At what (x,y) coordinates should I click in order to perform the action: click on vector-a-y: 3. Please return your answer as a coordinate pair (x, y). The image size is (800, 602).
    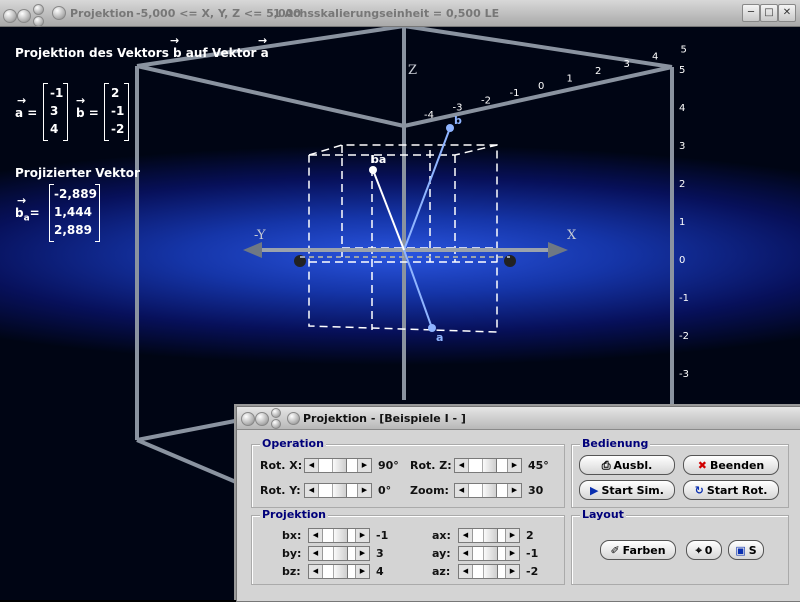
    Looking at the image, I should click on (54, 111).